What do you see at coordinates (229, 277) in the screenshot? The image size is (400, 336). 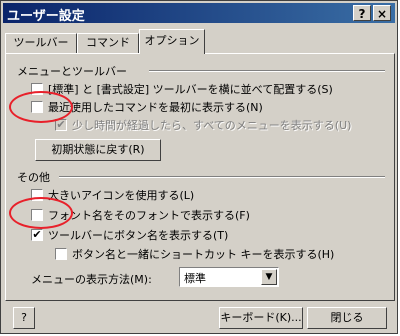 I see `menu-animation-select: 標準 ▼` at bounding box center [229, 277].